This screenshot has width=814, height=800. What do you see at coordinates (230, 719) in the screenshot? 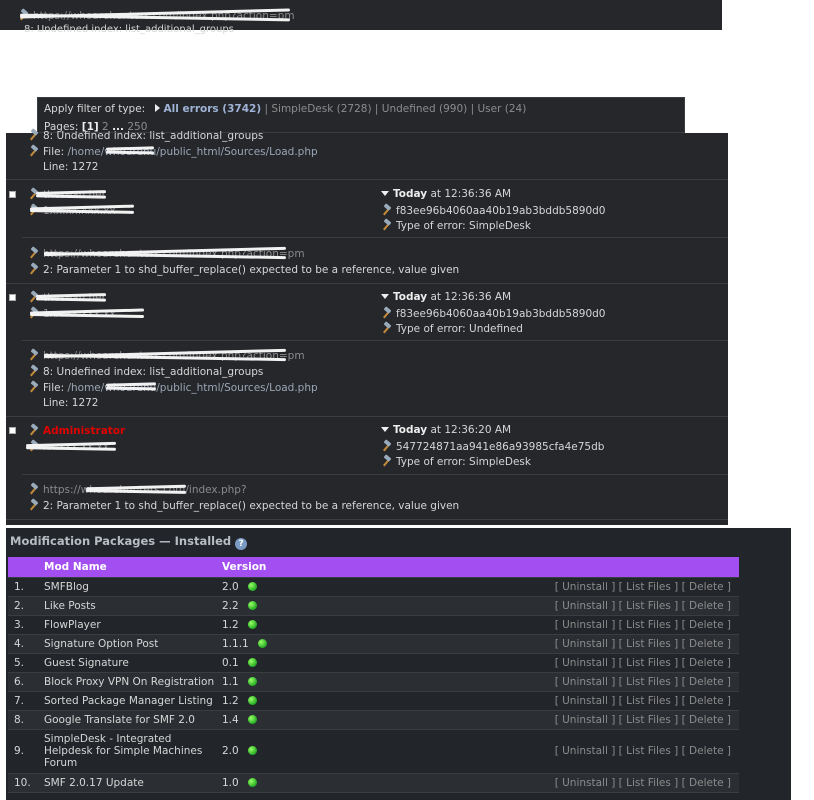
I see `package-version: 1.4` at bounding box center [230, 719].